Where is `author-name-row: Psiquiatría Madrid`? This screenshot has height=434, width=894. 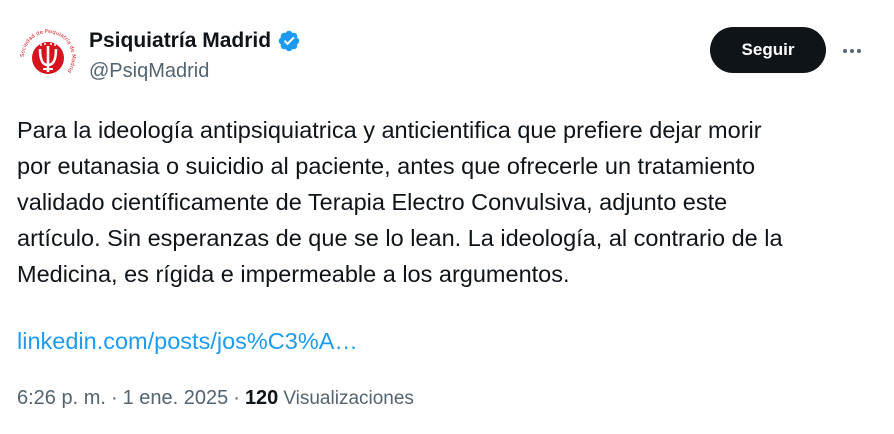
author-name-row: Psiquiatría Madrid is located at coordinates (195, 41).